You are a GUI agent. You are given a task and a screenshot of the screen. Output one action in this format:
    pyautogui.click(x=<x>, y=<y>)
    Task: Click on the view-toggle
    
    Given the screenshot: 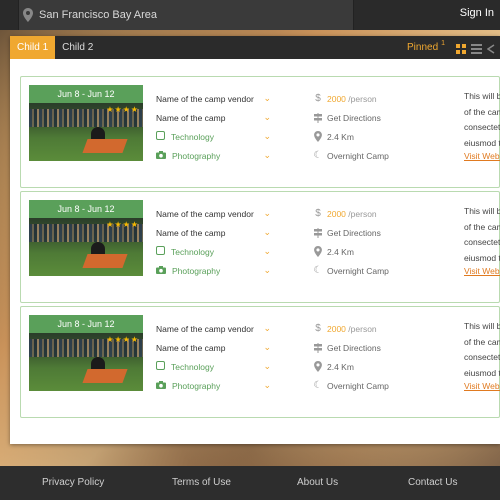 What is the action you would take?
    pyautogui.click(x=475, y=50)
    